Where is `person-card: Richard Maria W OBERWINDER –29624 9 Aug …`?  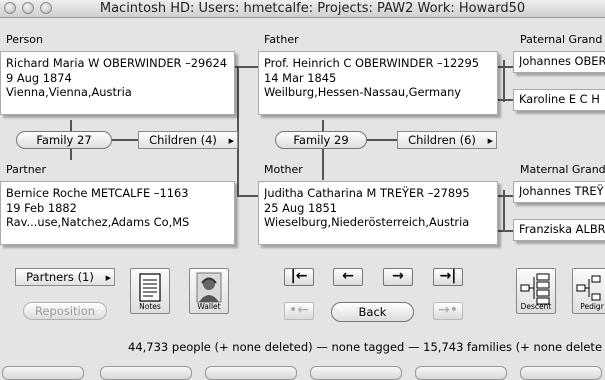
person-card: Richard Maria W OBERWINDER –29624 9 Aug … is located at coordinates (117, 83).